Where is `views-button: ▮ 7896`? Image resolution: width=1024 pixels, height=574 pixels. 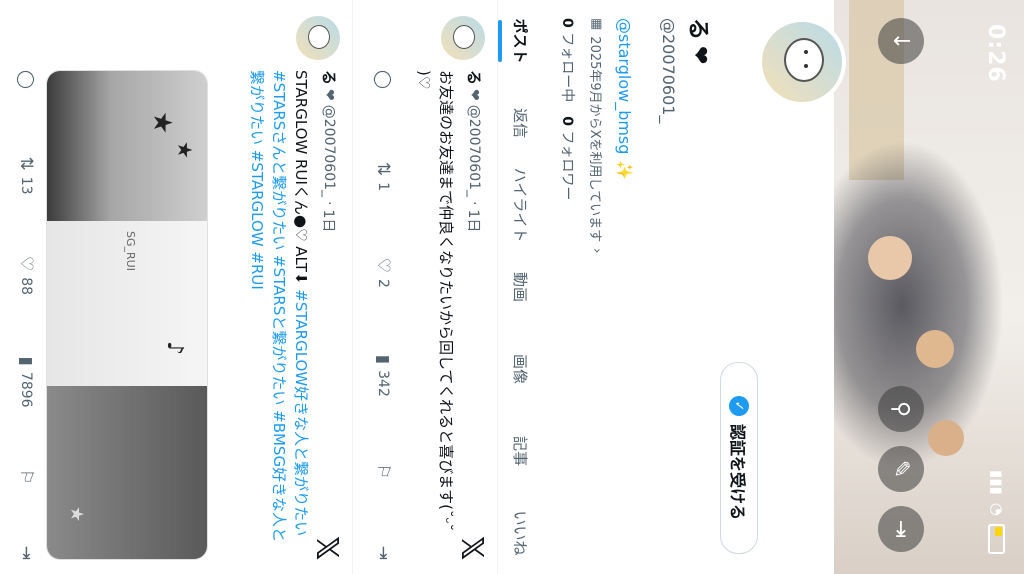 views-button: ▮ 7896 is located at coordinates (26, 382).